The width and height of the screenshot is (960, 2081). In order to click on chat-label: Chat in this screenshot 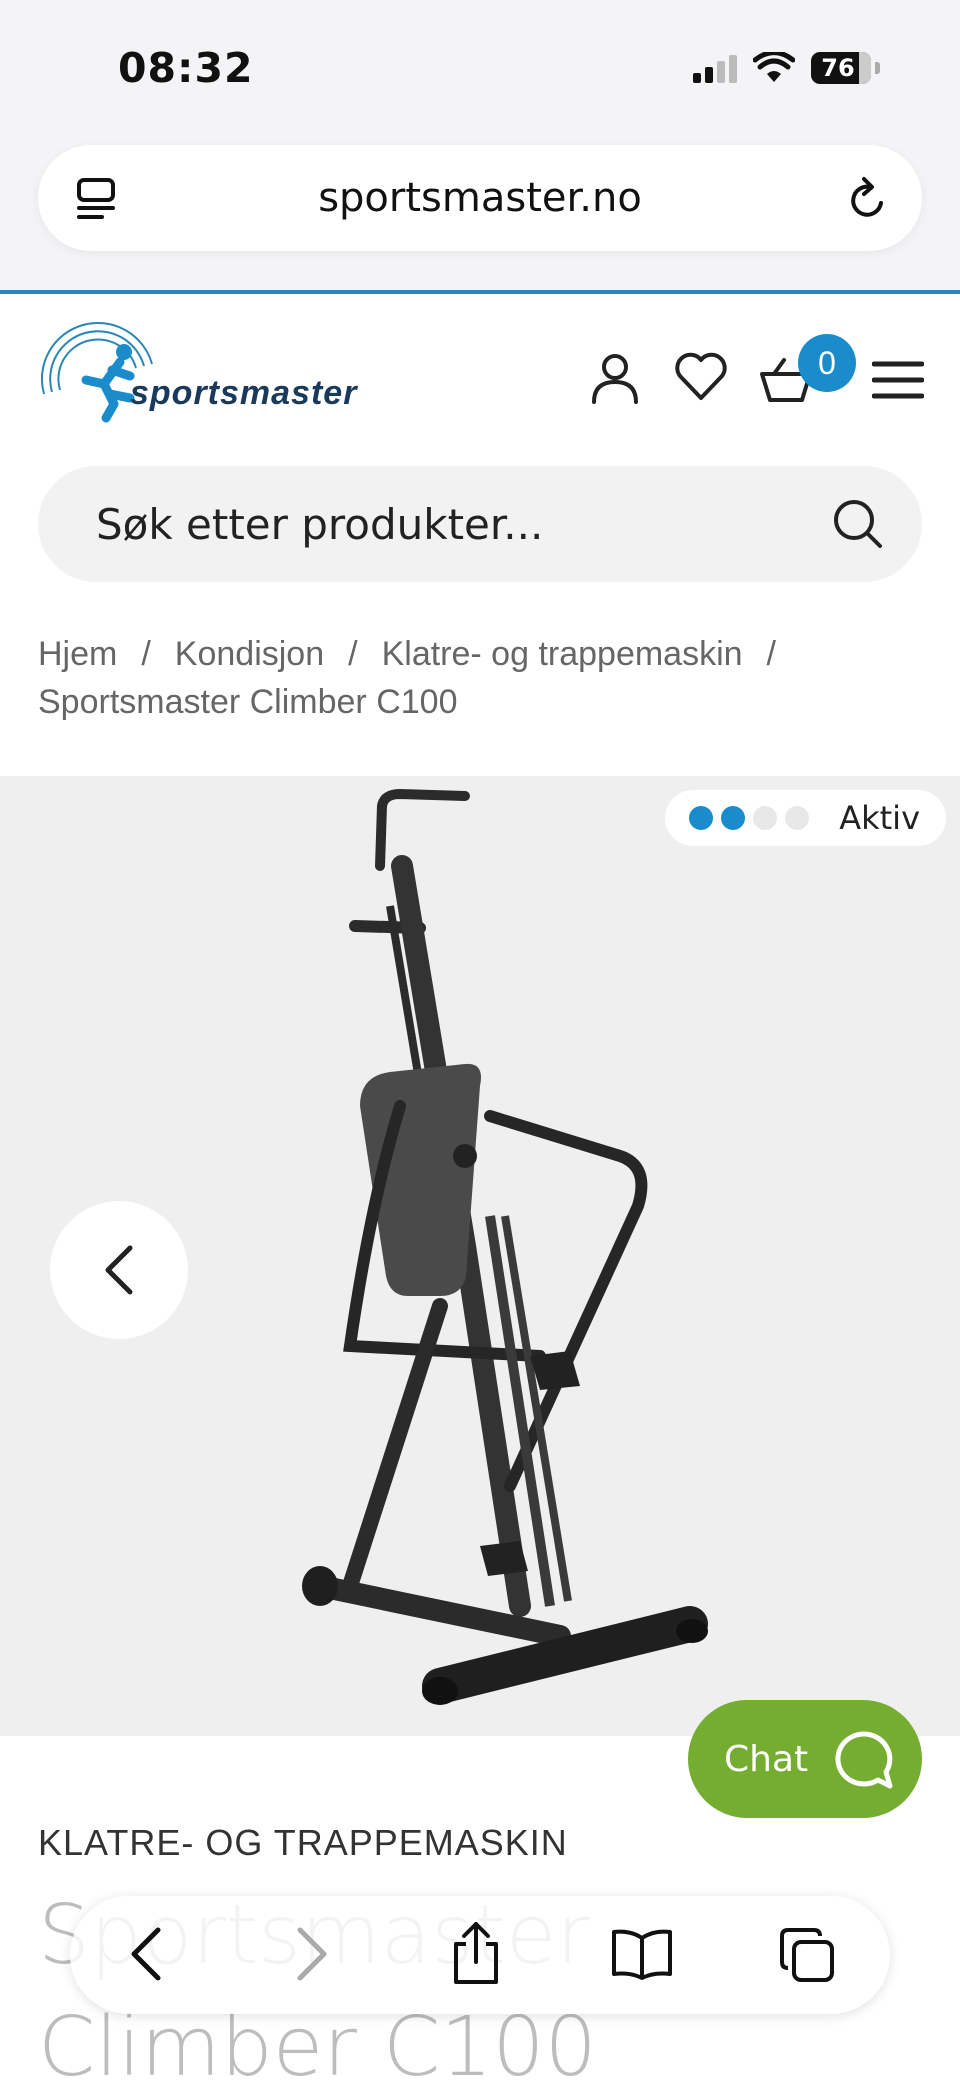, I will do `click(766, 1759)`.